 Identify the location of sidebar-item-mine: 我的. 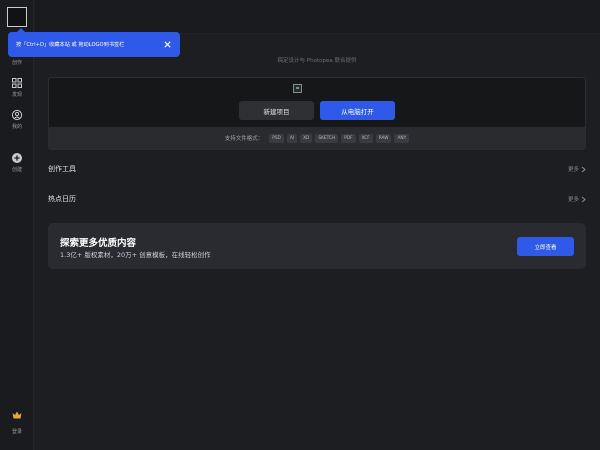
(17, 119).